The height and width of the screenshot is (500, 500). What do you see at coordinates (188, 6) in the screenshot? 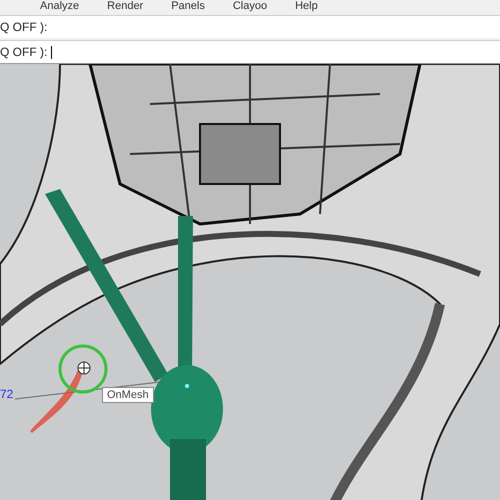
I see `menu-item: Panels` at bounding box center [188, 6].